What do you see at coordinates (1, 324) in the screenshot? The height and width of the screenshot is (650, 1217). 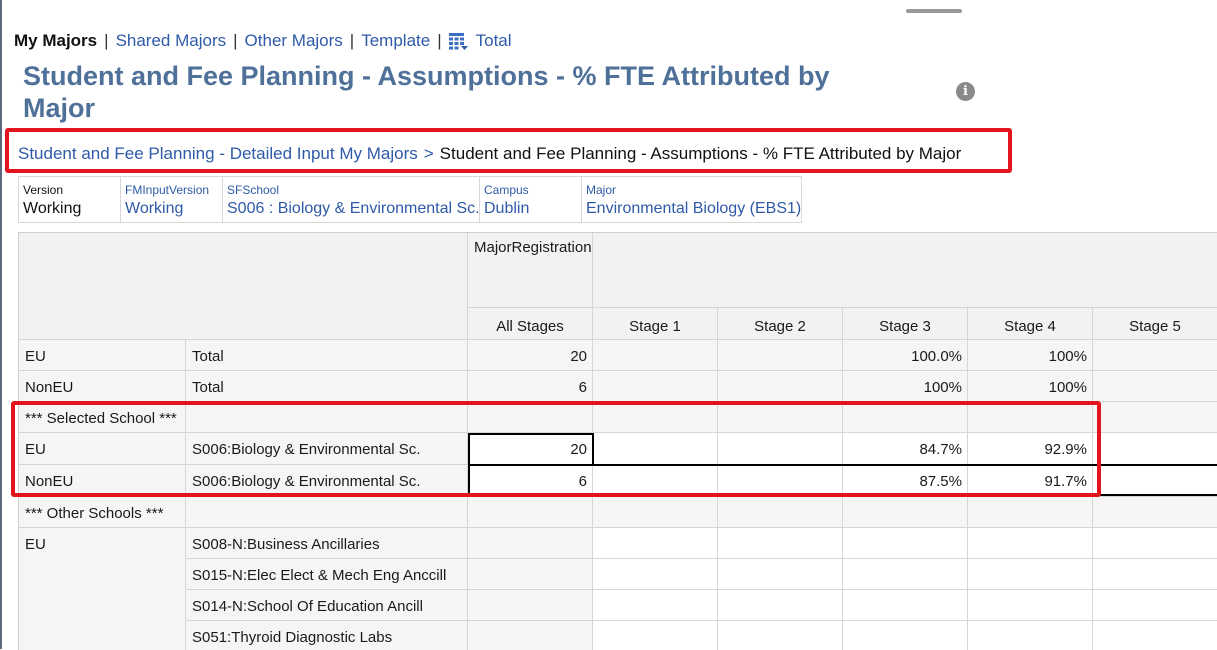 I see `left-border` at bounding box center [1, 324].